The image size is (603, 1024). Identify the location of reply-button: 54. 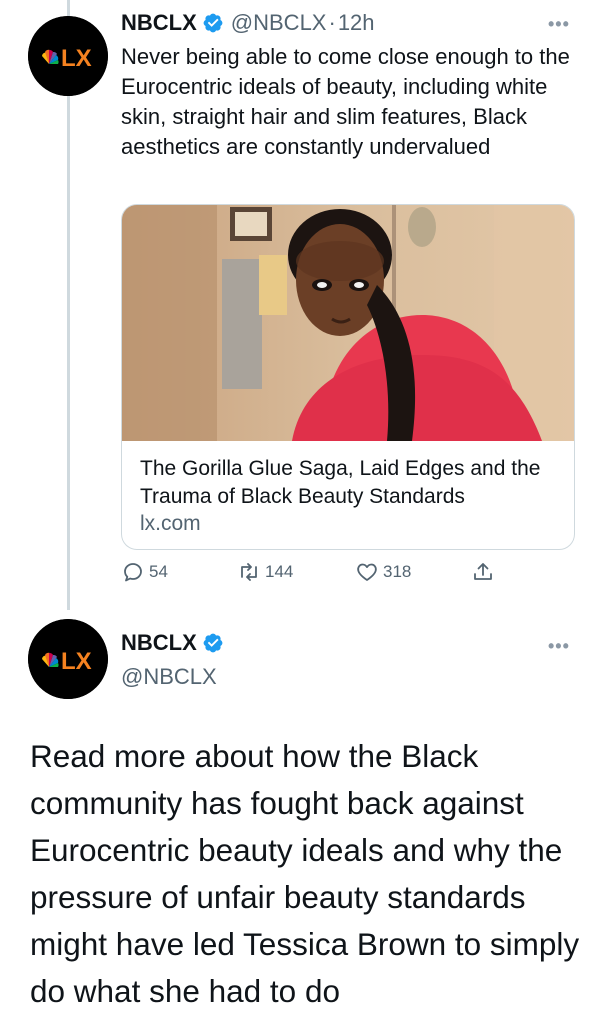
(144, 572).